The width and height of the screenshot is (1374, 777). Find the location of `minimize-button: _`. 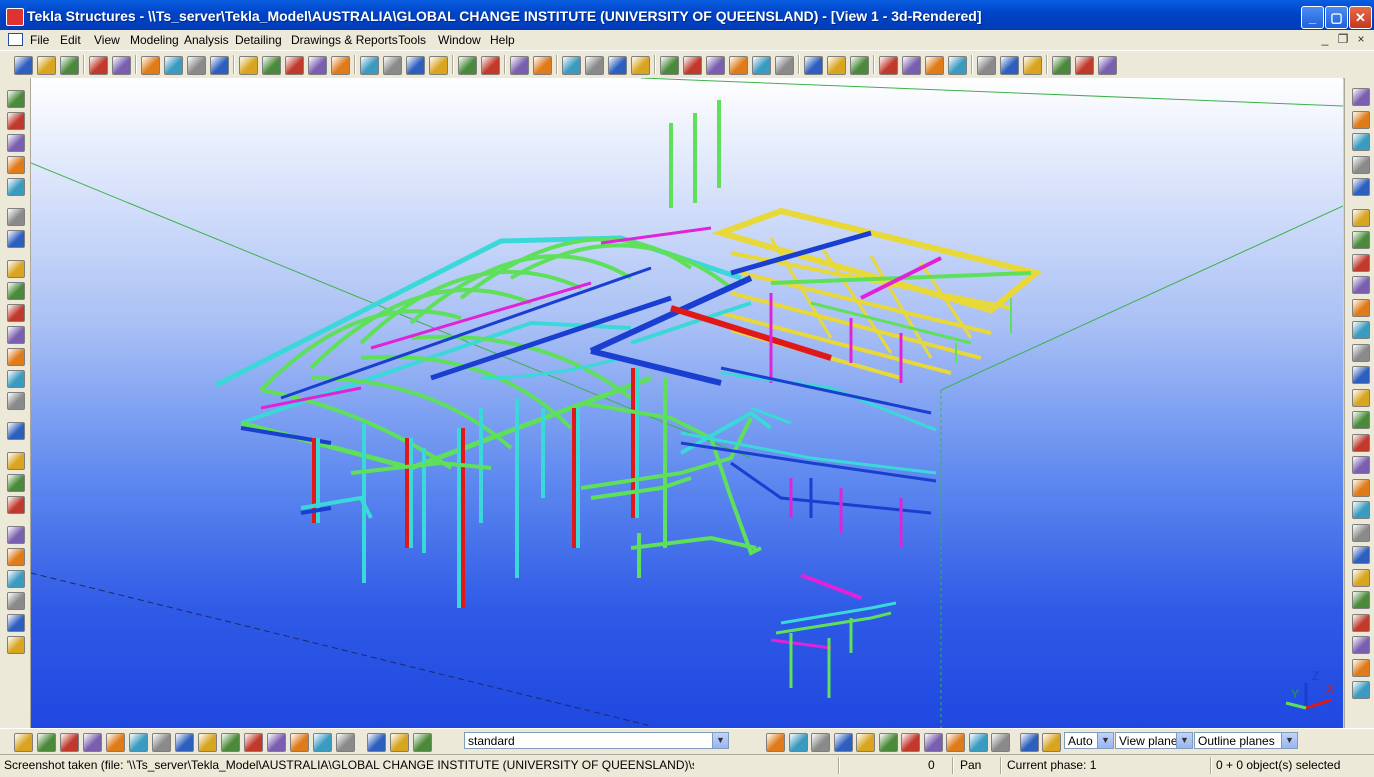

minimize-button: _ is located at coordinates (1312, 17).